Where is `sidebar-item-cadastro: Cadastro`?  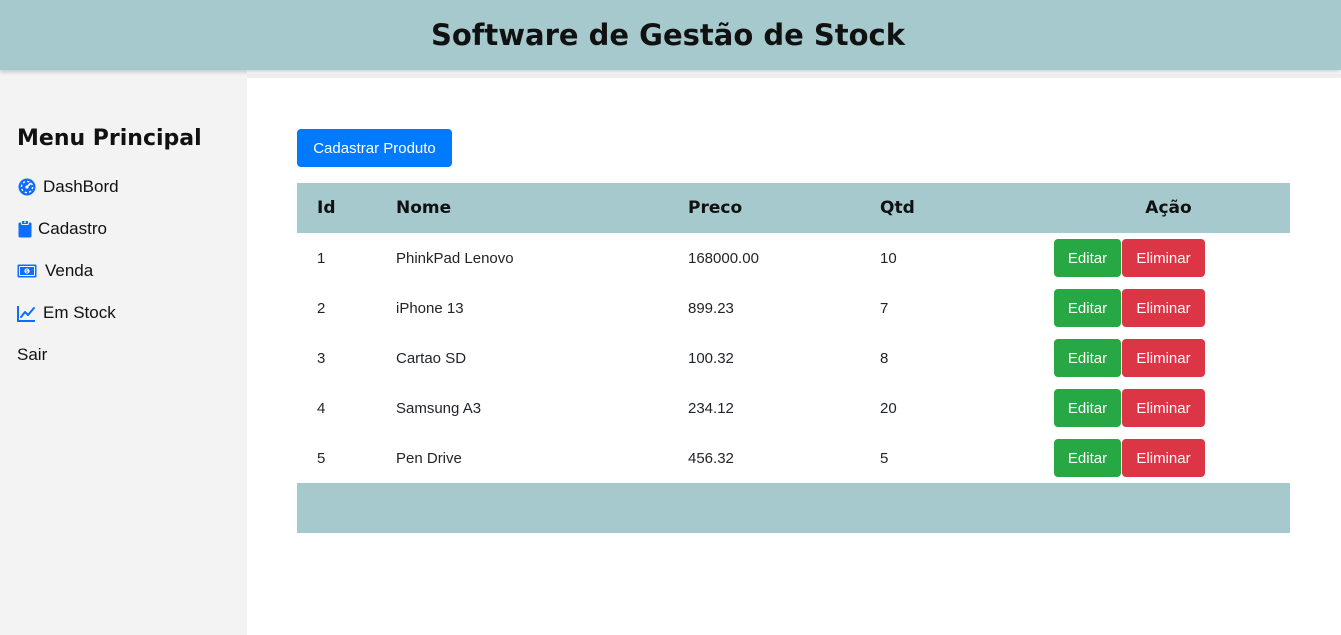 sidebar-item-cadastro: Cadastro is located at coordinates (62, 229).